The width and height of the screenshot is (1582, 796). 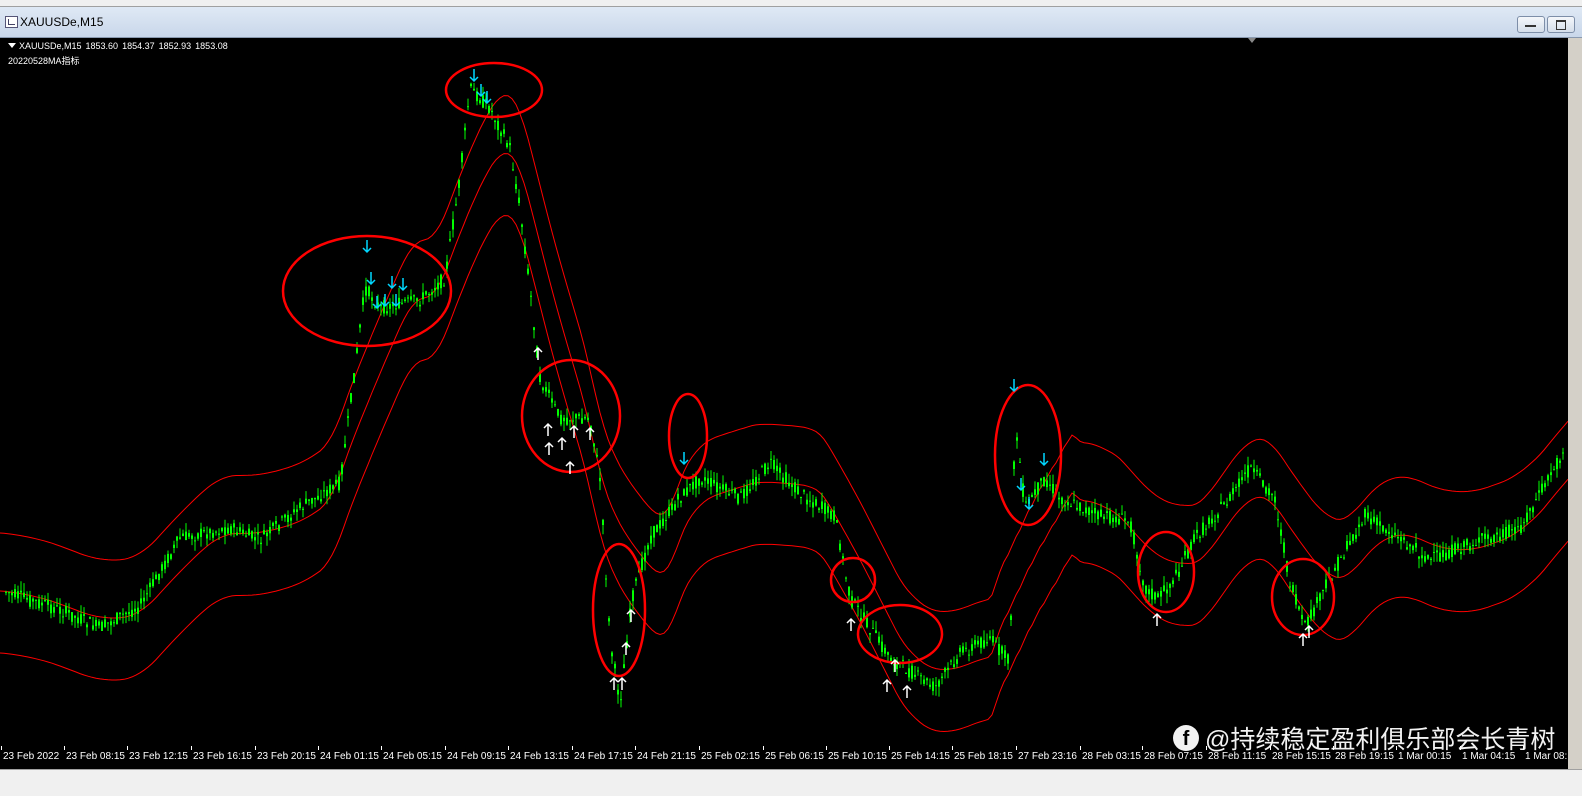 I want to click on collapse-triangle-icon, so click(x=12, y=45).